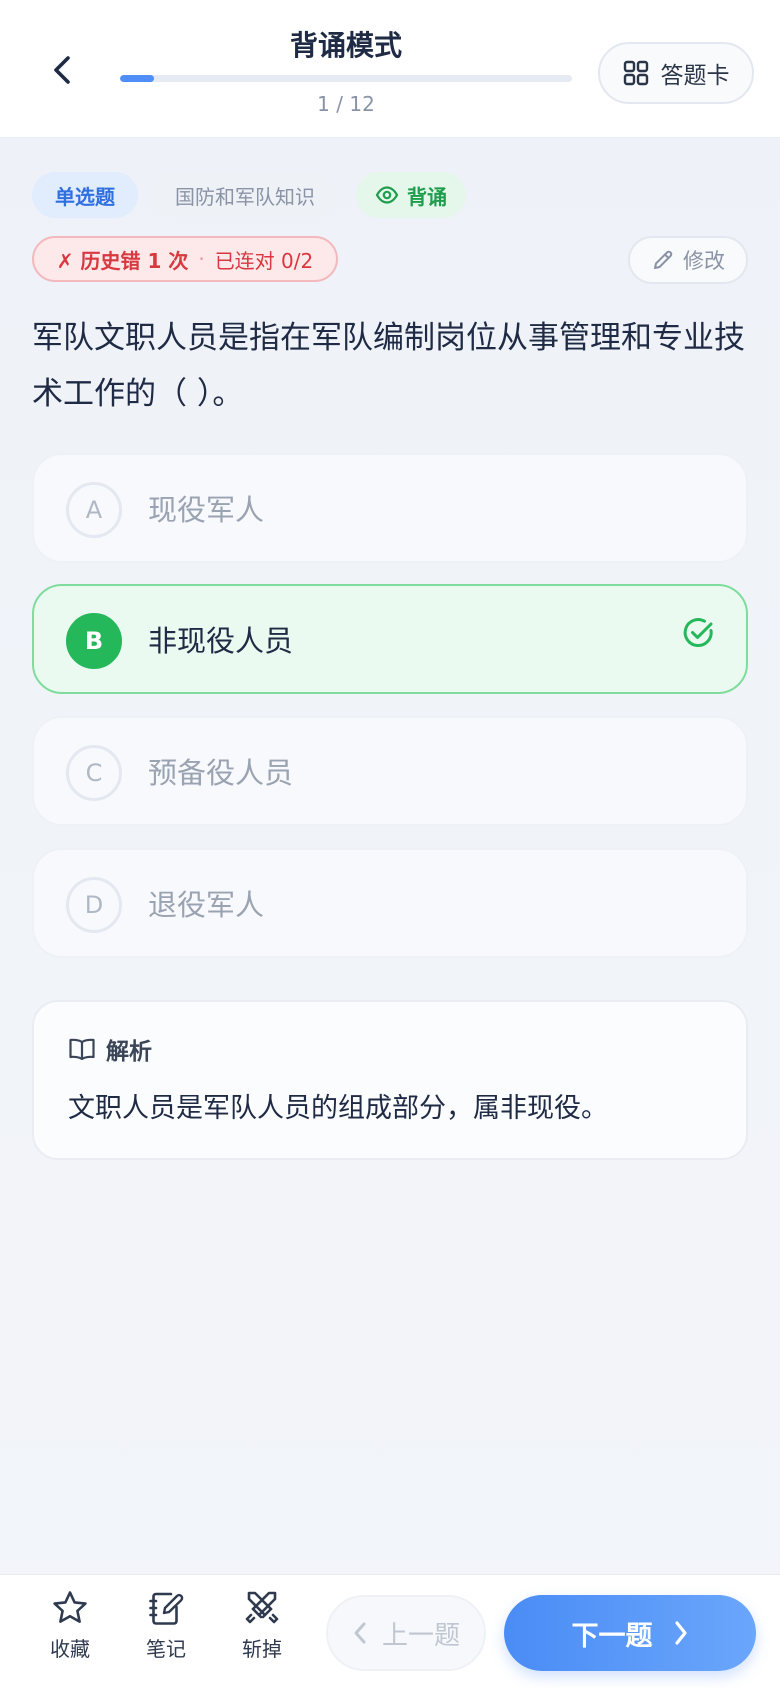  I want to click on progress-fill, so click(137, 78).